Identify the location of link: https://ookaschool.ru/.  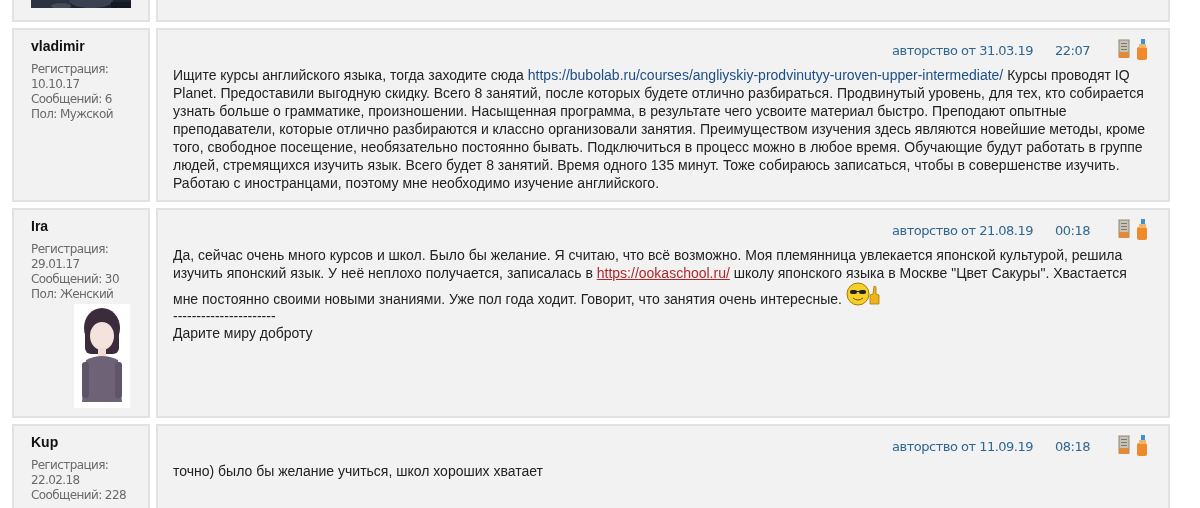
(663, 273).